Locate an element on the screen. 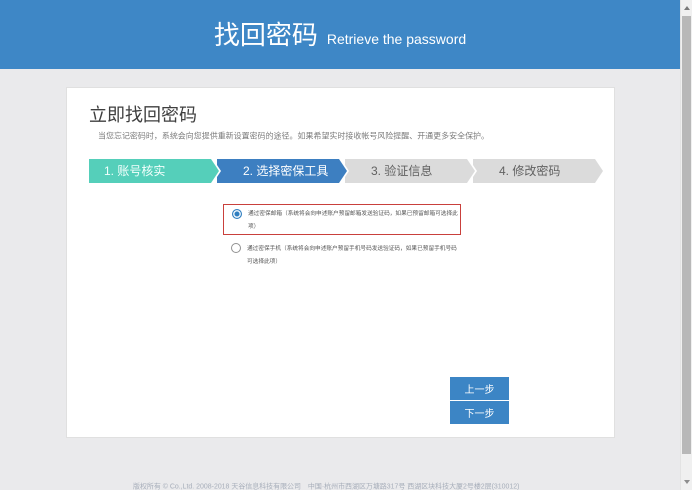  option-security-email: 通过密保邮箱（系统将会向申述账户预留邮箱发送验证码，如果已预留邮箱可选择此项） is located at coordinates (342, 219).